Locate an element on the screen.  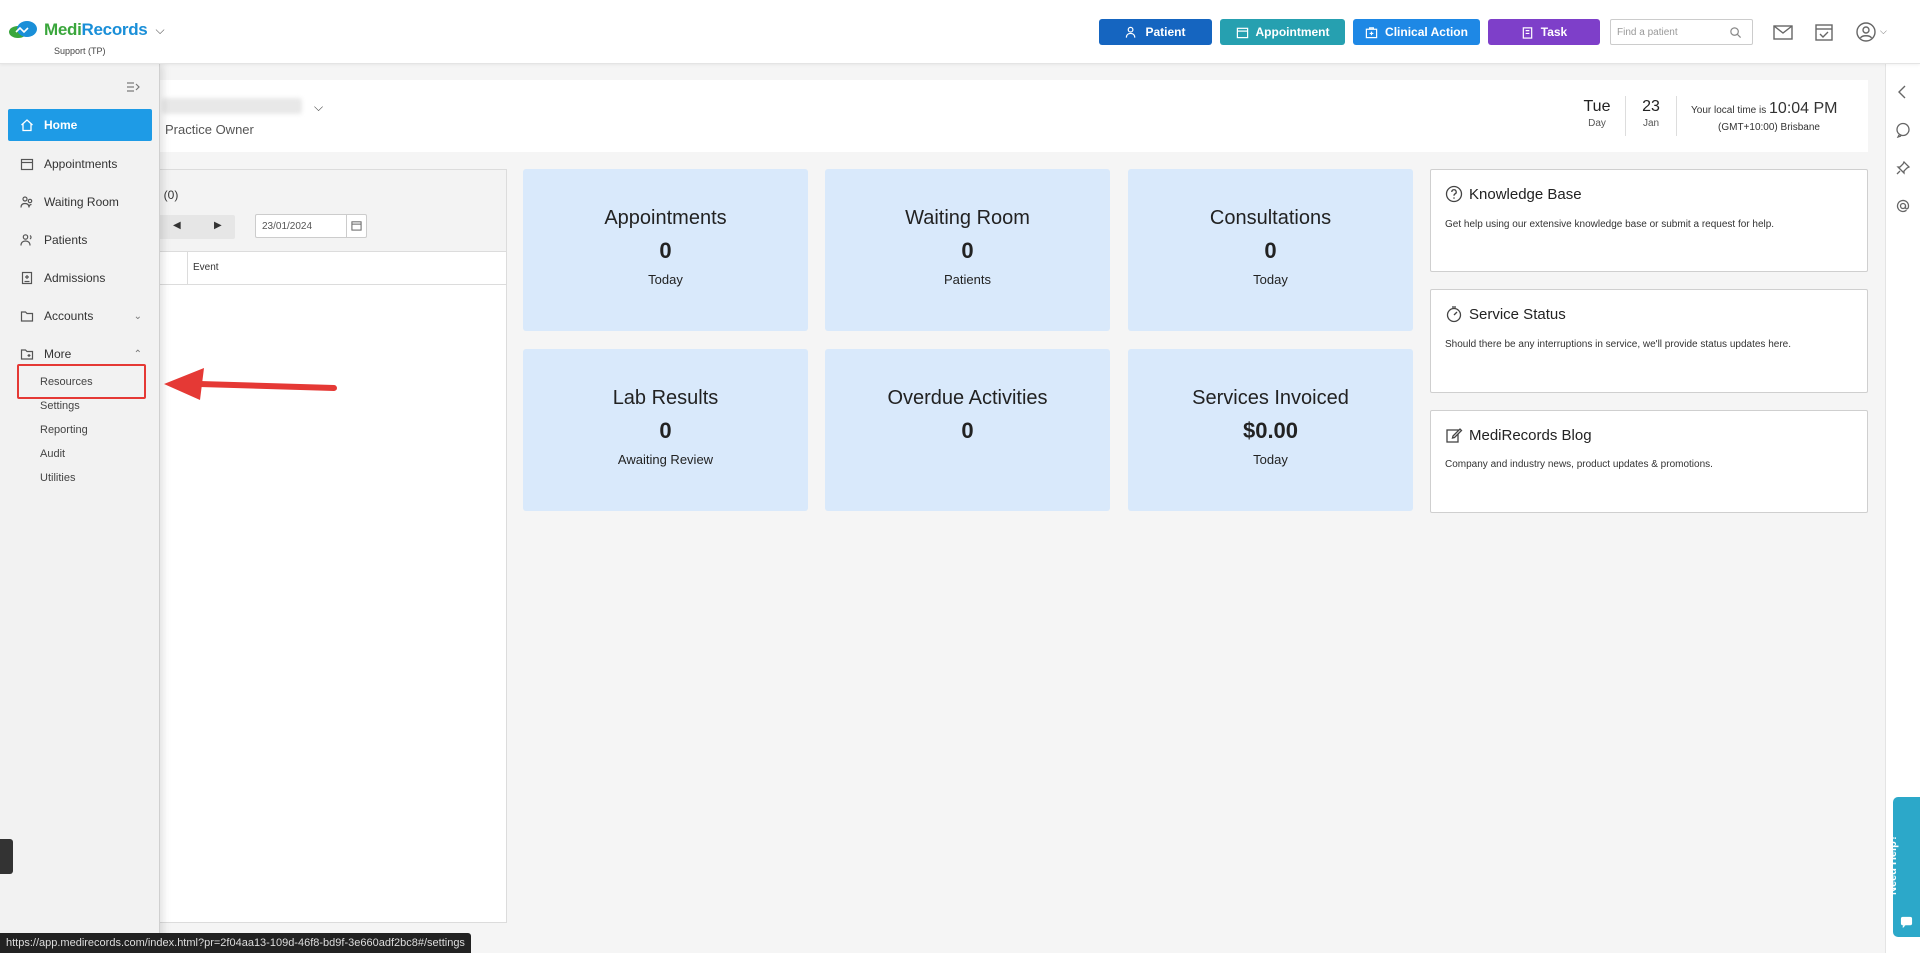
highlight-box is located at coordinates (81, 381).